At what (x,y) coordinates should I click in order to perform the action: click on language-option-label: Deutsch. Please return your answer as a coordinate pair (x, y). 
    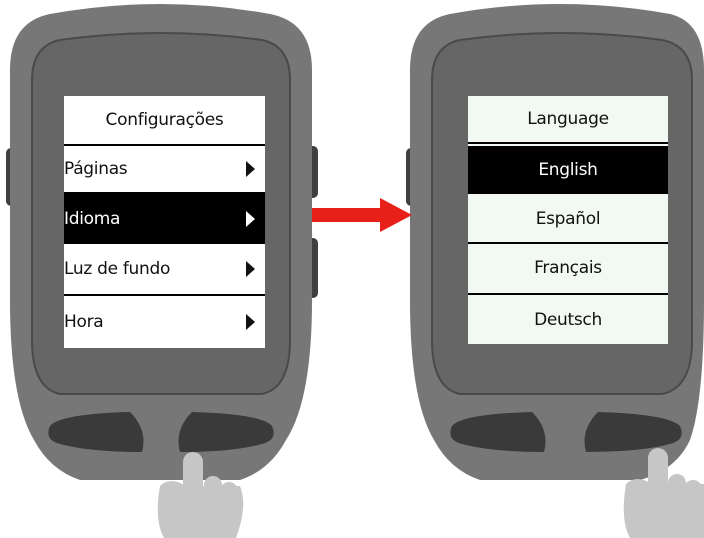
    Looking at the image, I should click on (568, 320).